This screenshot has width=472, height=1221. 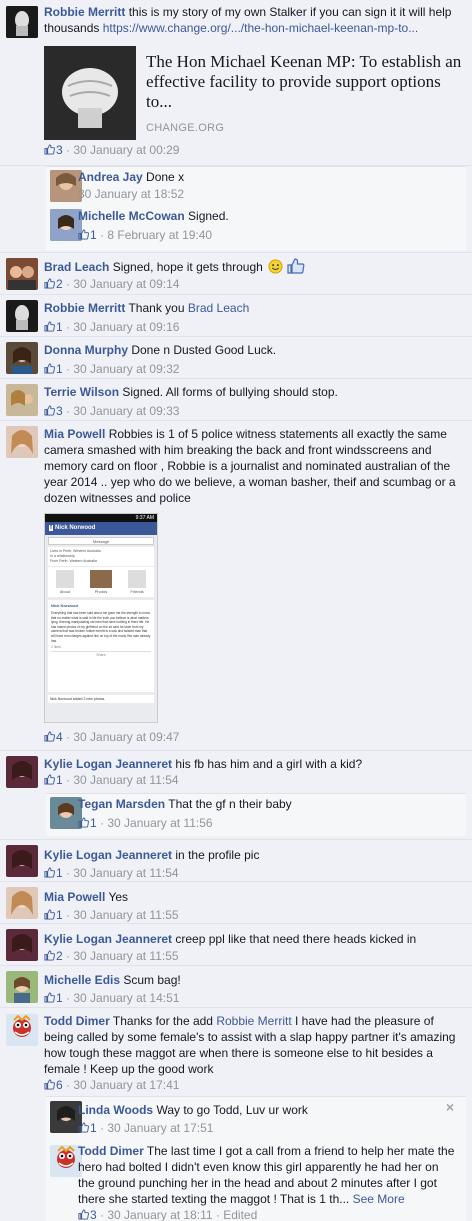 I want to click on close-icon: ×, so click(x=450, y=1107).